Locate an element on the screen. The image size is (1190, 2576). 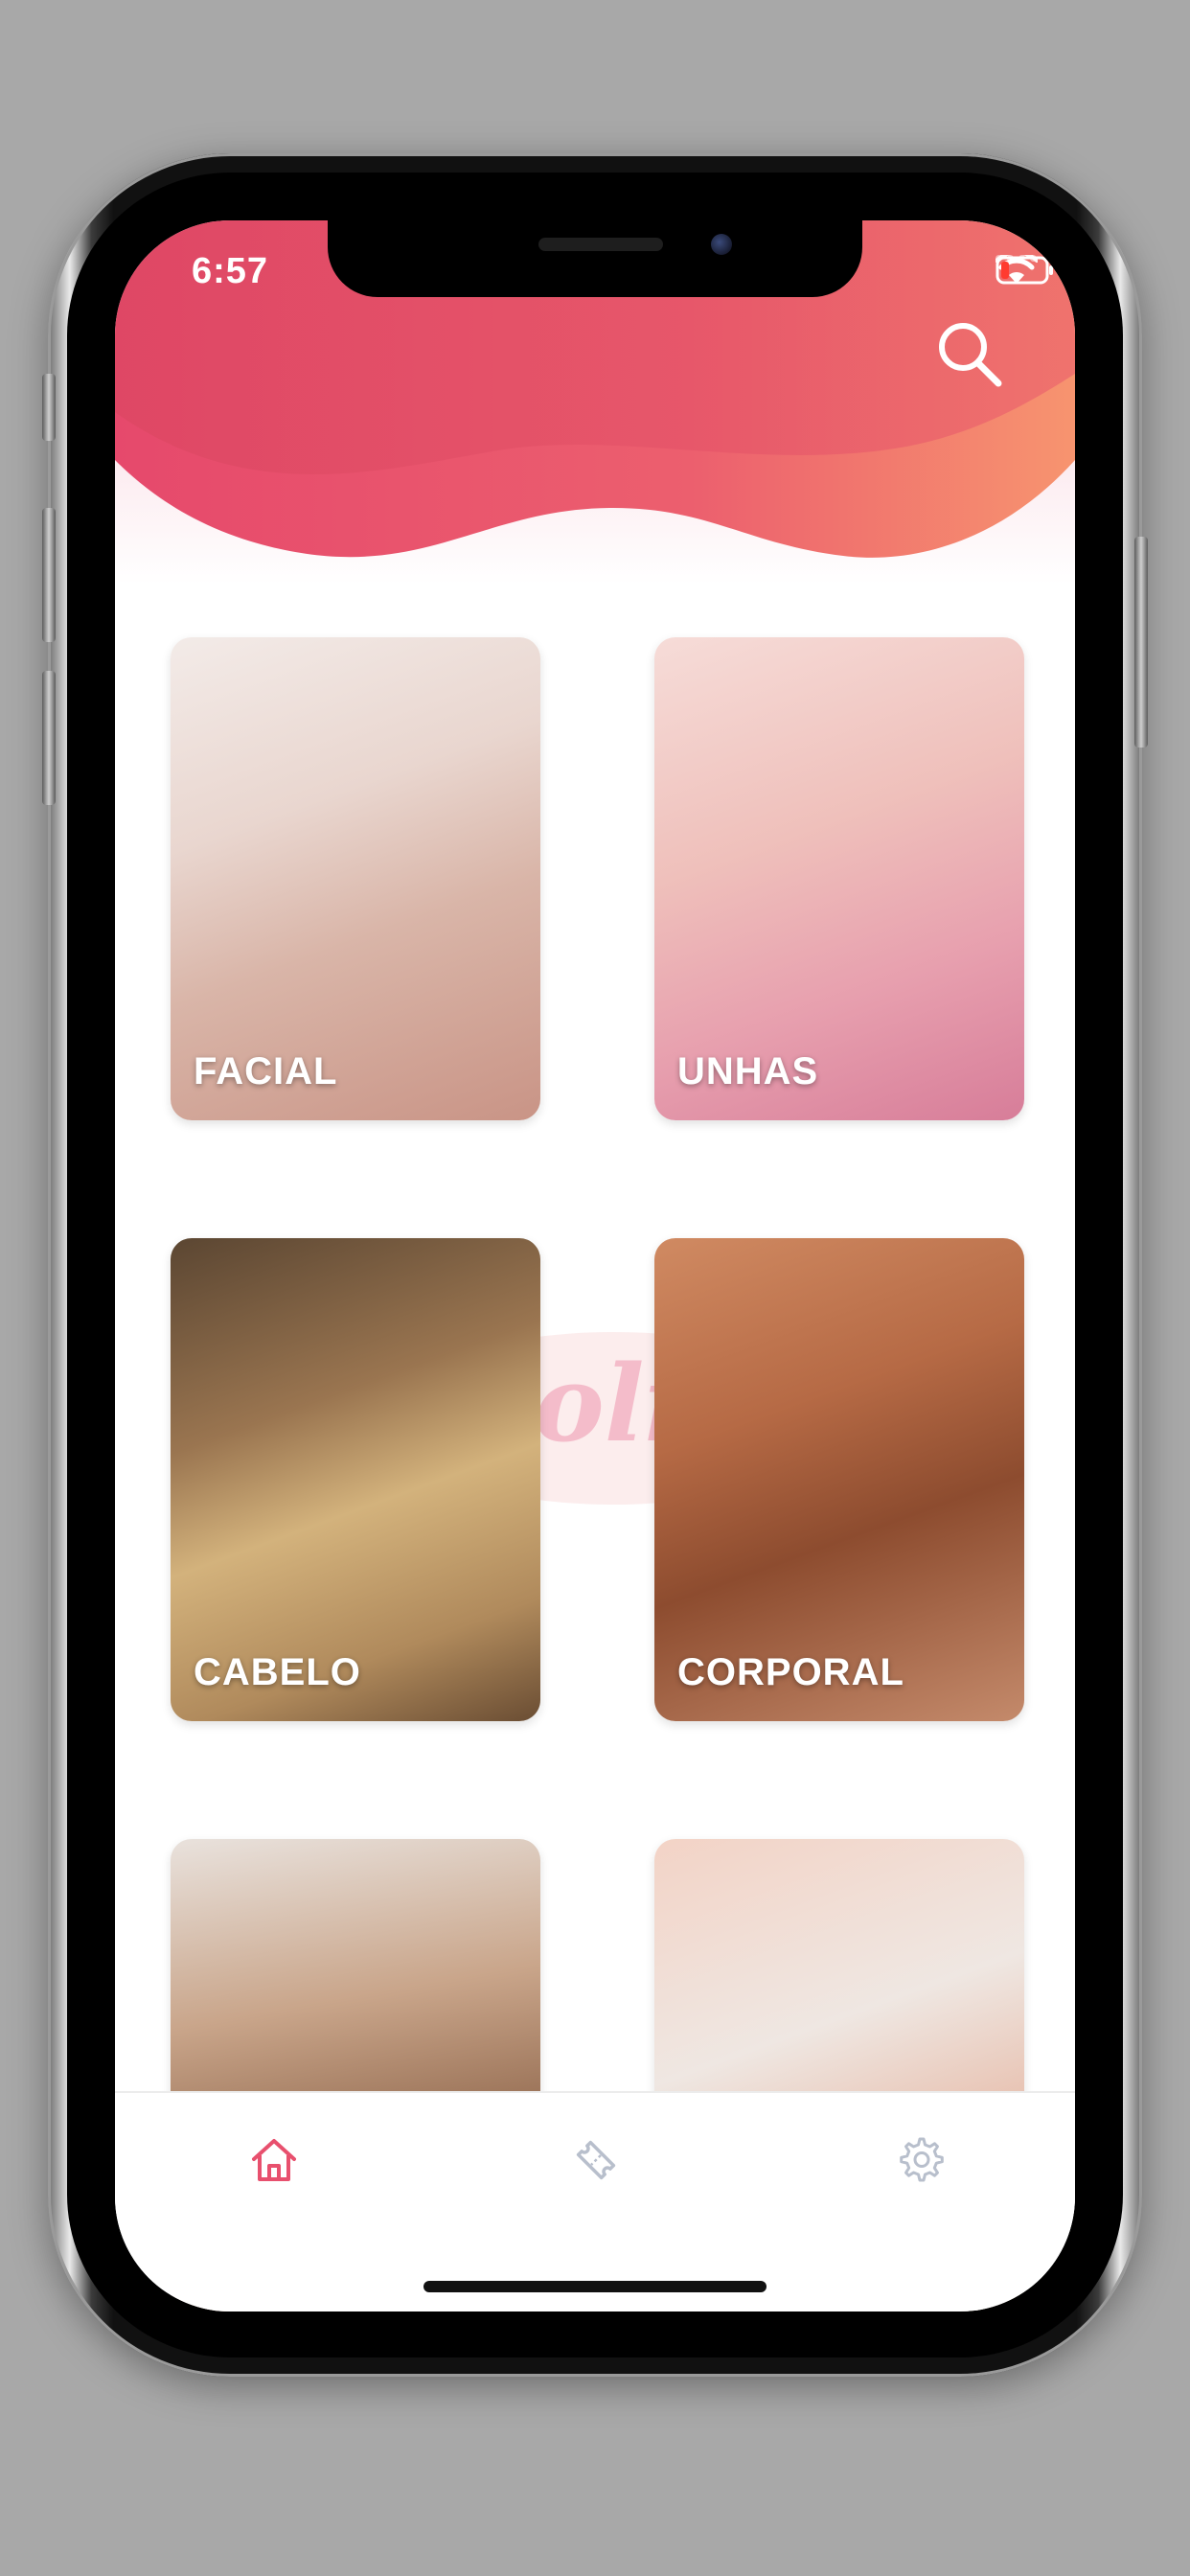
tab-home is located at coordinates (274, 2160).